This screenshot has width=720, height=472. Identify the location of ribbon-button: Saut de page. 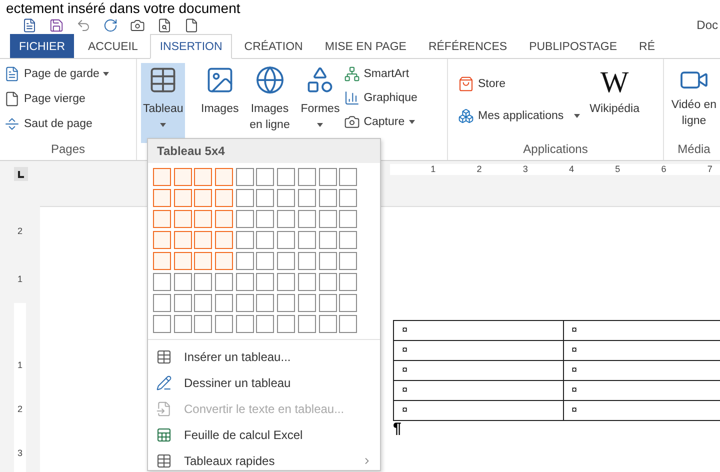
(57, 124).